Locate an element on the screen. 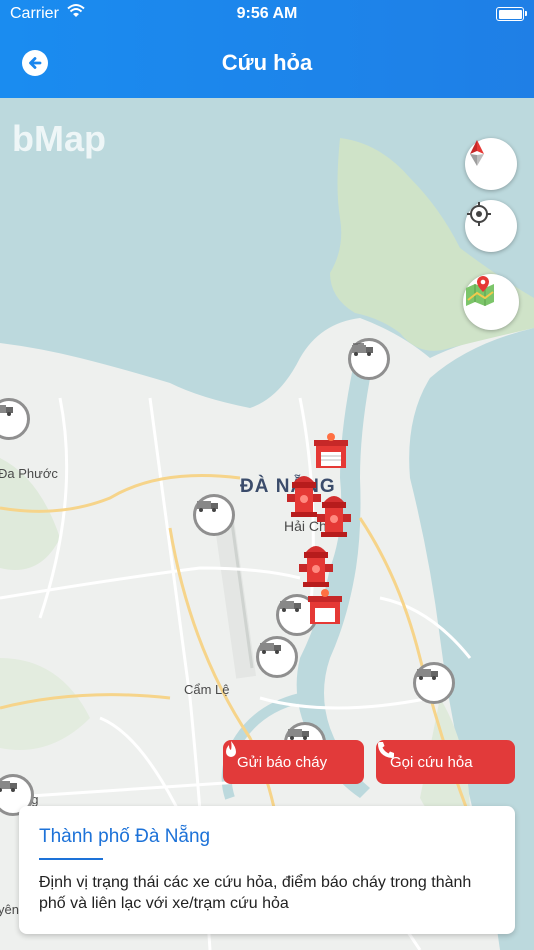 The width and height of the screenshot is (534, 950). battery-icon is located at coordinates (511, 14).